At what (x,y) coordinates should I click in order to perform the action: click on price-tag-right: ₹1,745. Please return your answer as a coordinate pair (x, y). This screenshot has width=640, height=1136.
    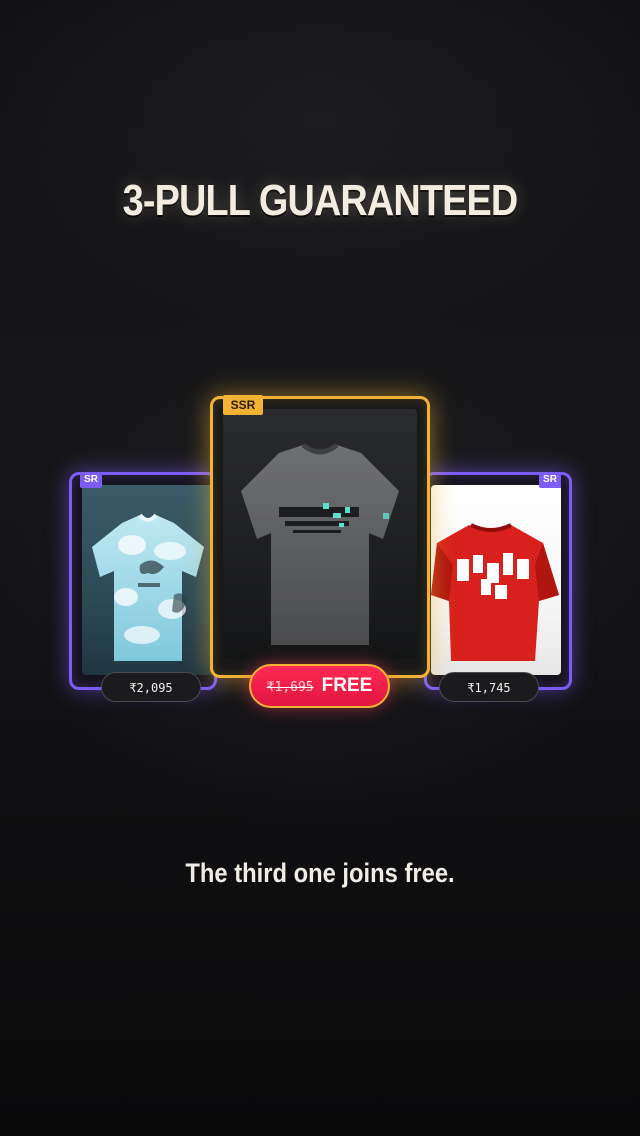
    Looking at the image, I should click on (489, 687).